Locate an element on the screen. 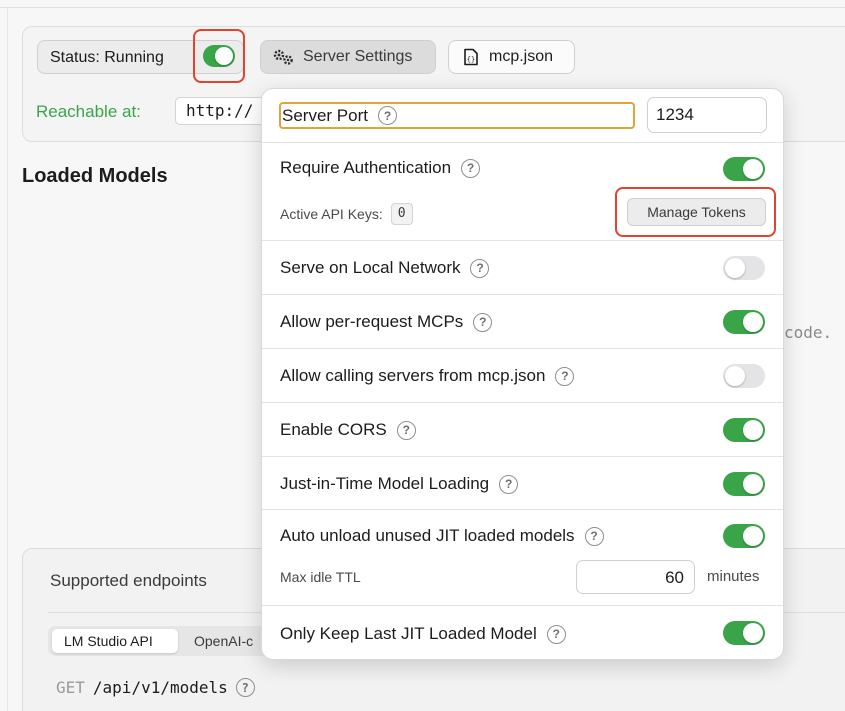 The height and width of the screenshot is (711, 845). mcp-json-label: mcp.json is located at coordinates (521, 56).